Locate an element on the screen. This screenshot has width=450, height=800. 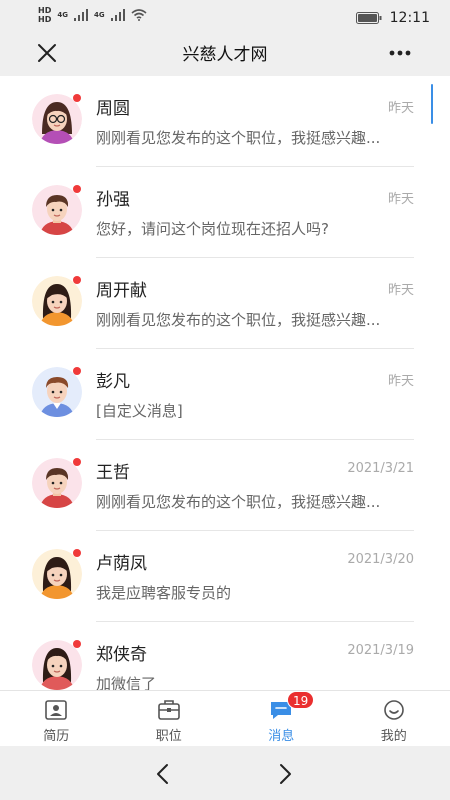
contact-name: 周开献 is located at coordinates (121, 291).